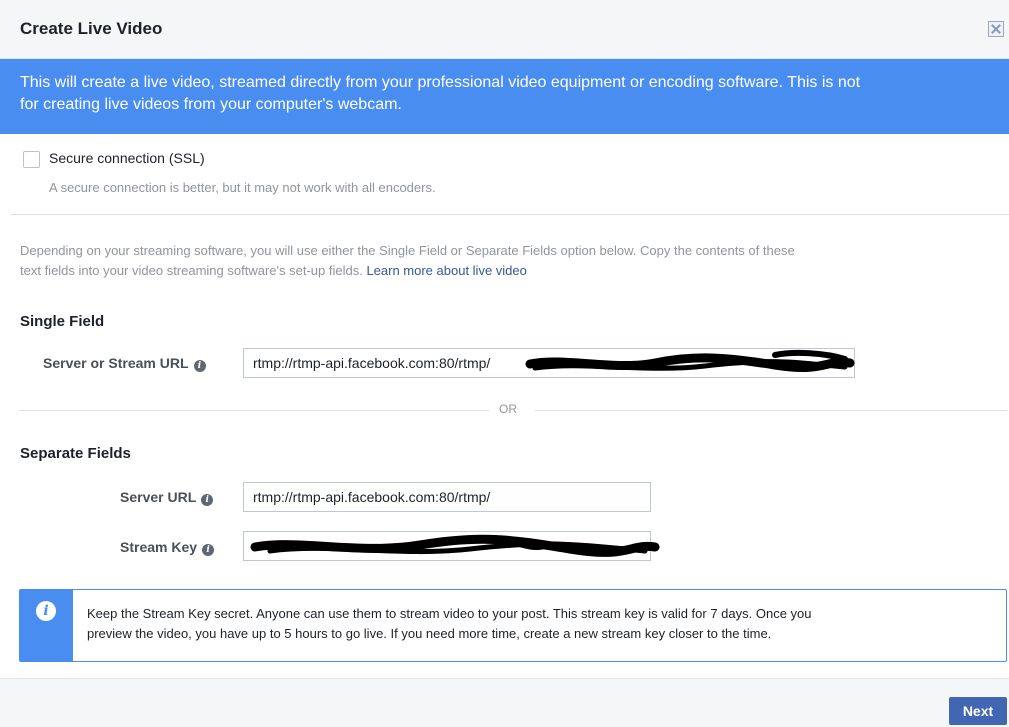  Describe the element at coordinates (996, 29) in the screenshot. I see `close-icon` at that location.